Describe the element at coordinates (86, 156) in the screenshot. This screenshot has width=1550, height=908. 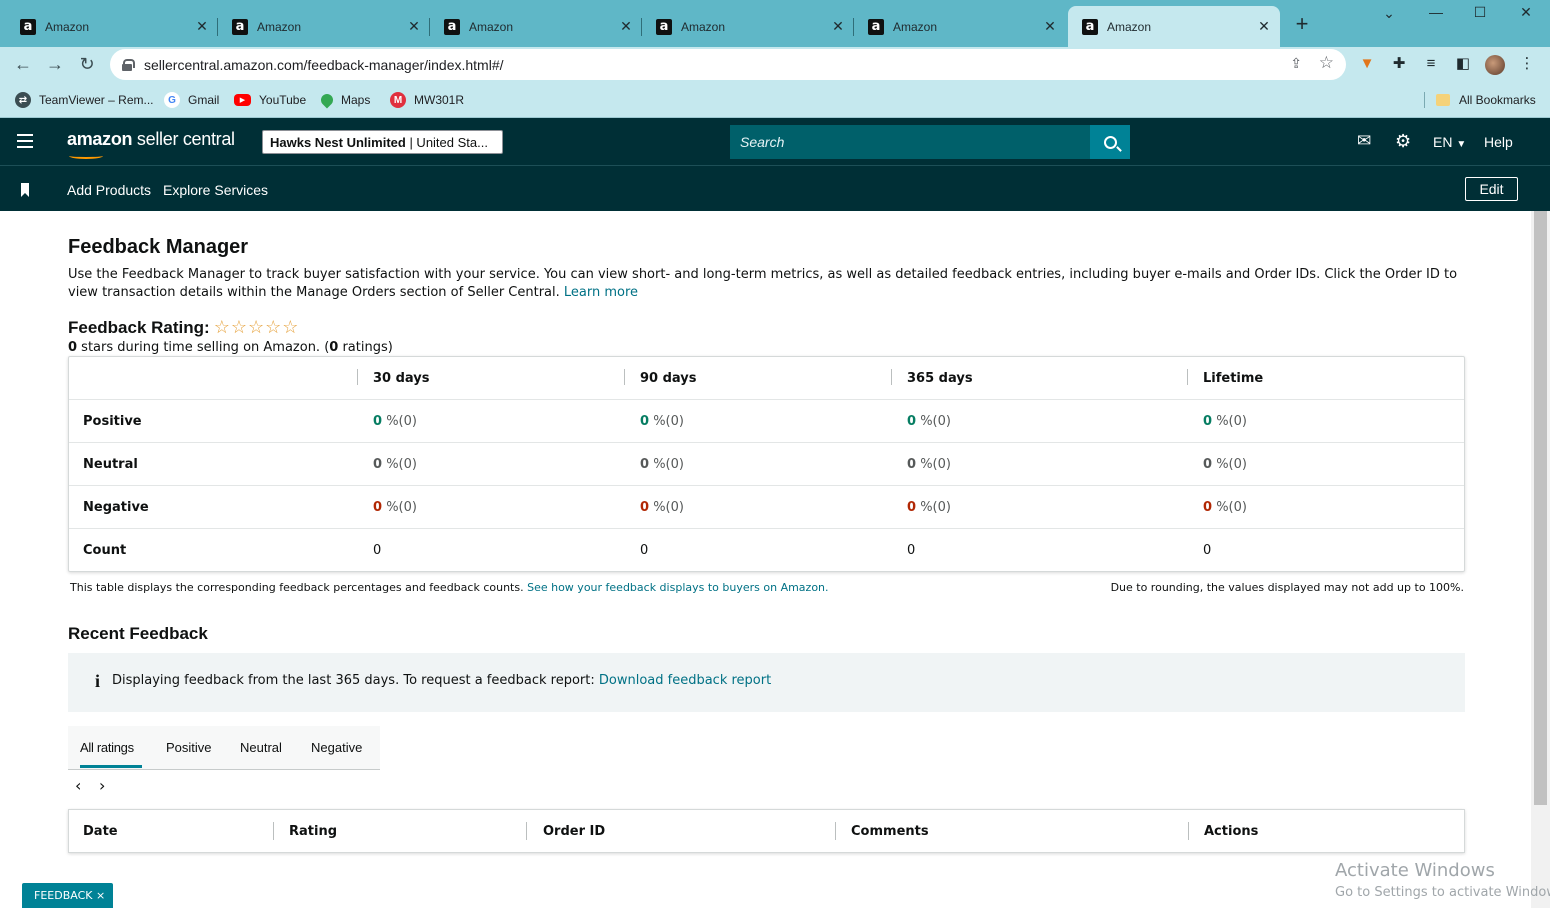
I see `amazon-smile-logo` at that location.